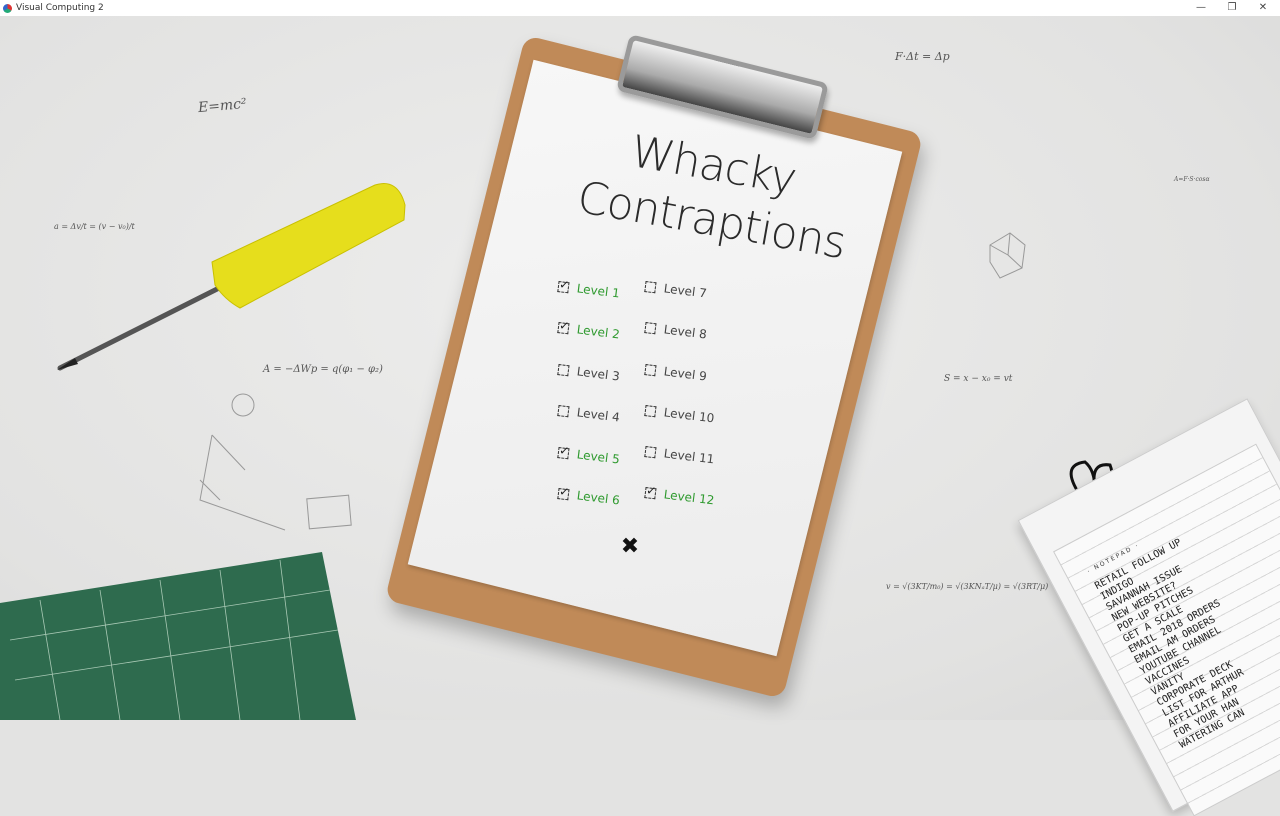 The width and height of the screenshot is (1280, 816). I want to click on cutting-mat, so click(178, 636).